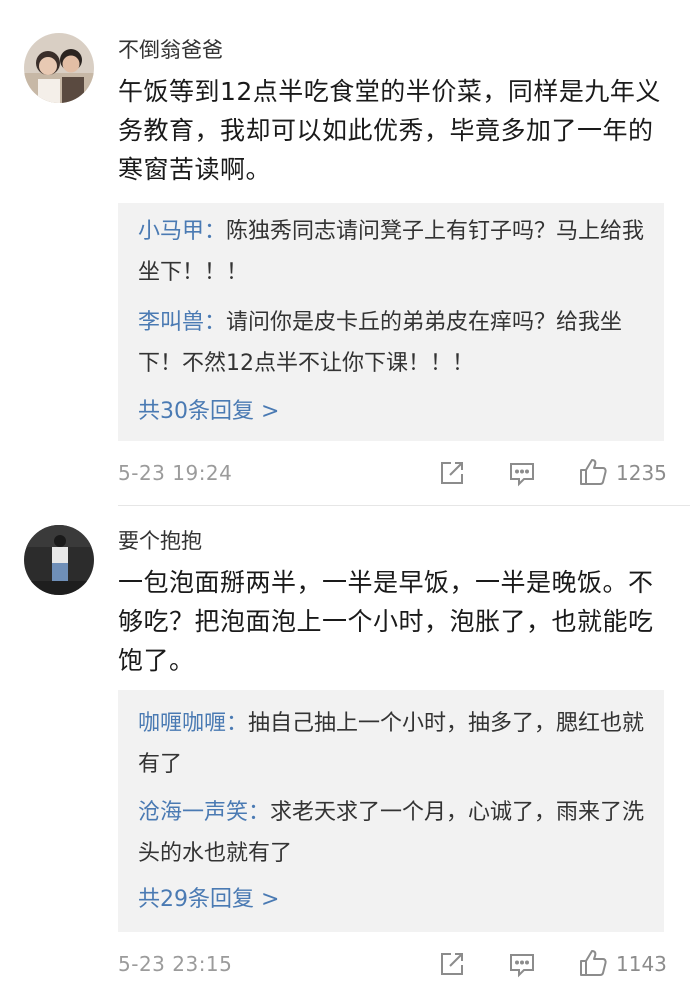 The height and width of the screenshot is (982, 690). I want to click on comment-username: 要个抱抱, so click(160, 541).